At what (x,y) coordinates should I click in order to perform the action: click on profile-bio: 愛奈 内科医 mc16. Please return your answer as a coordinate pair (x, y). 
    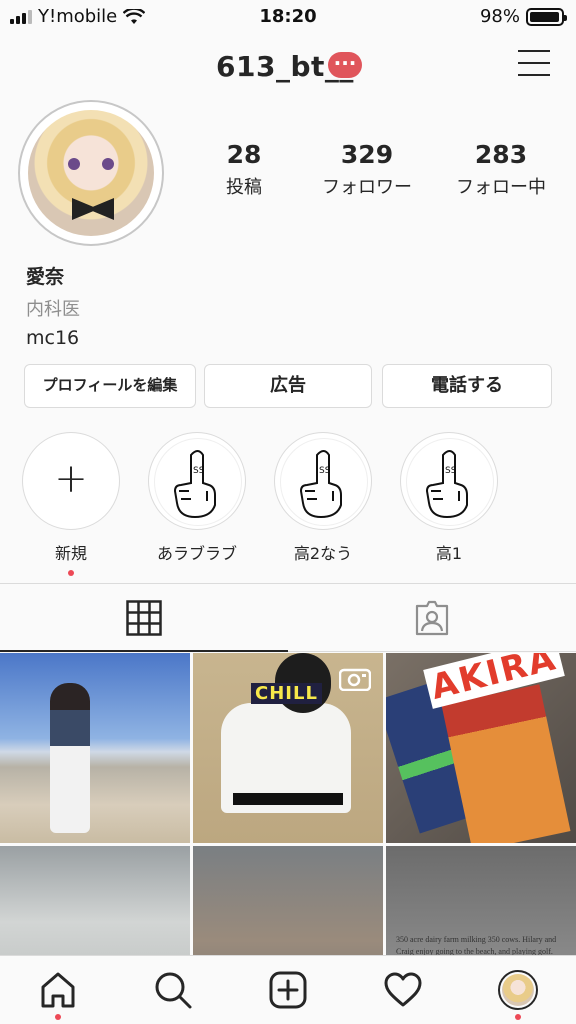
    Looking at the image, I should click on (53, 305).